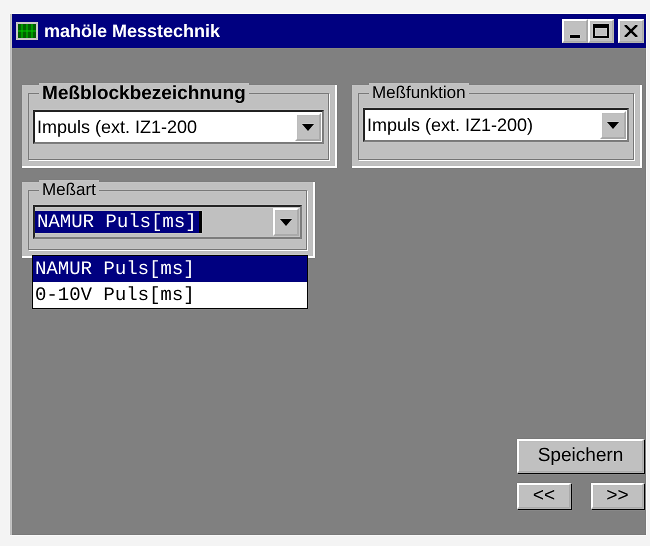  Describe the element at coordinates (617, 496) in the screenshot. I see `next-button: >>` at that location.